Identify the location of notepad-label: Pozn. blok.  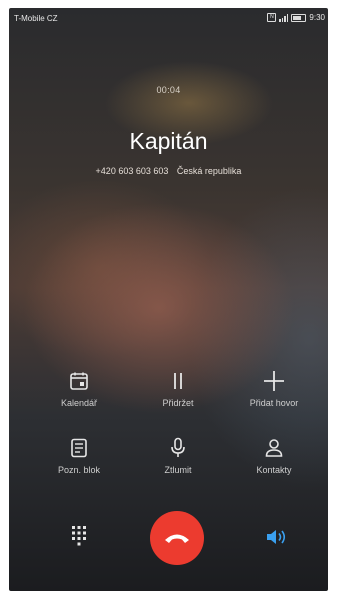
(79, 470).